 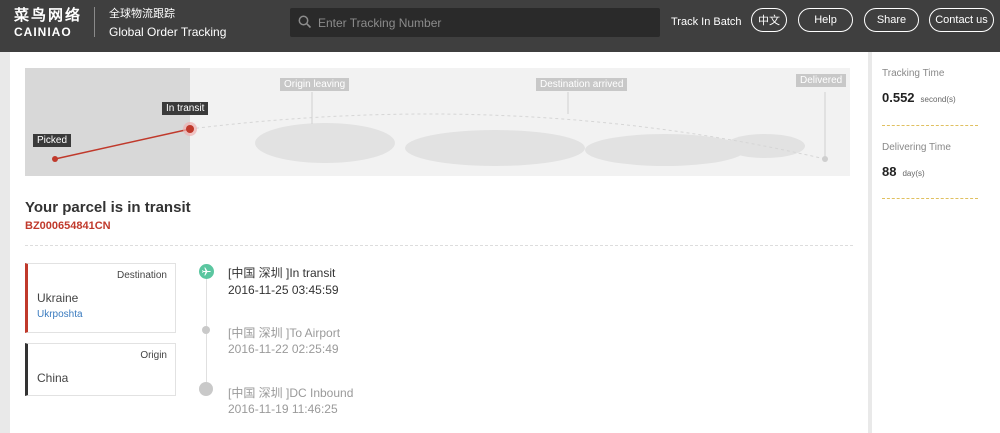 I want to click on delivering-time-label: Delivering Time, so click(x=916, y=147).